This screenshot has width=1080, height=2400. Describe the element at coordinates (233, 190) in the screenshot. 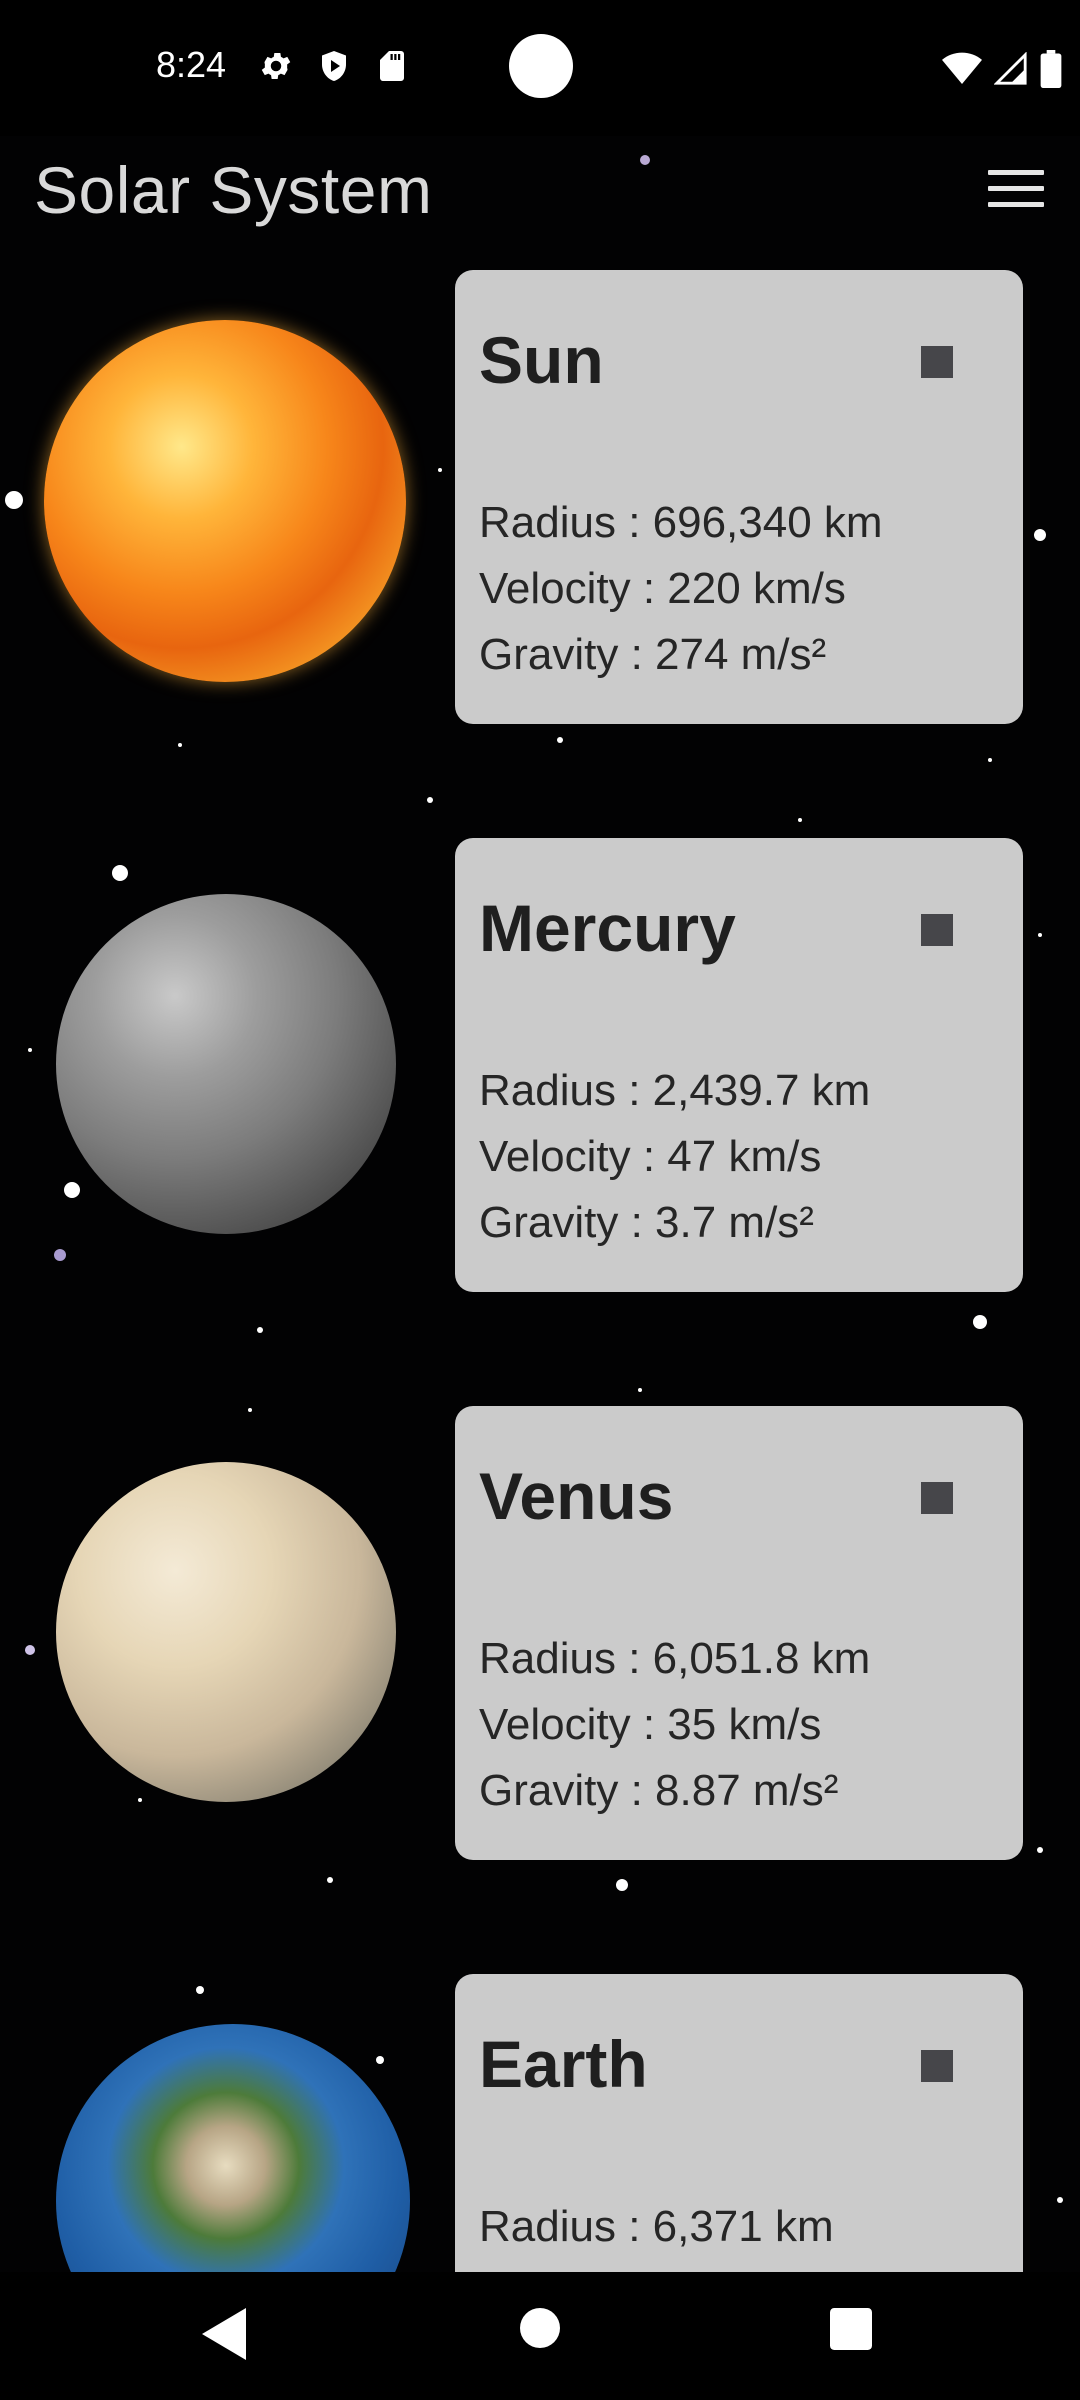

I see `app-title: Solar System` at that location.